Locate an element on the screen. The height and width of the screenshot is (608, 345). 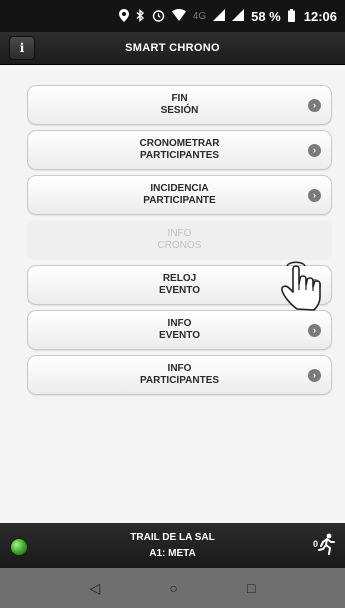
bluetooth-icon is located at coordinates (140, 16).